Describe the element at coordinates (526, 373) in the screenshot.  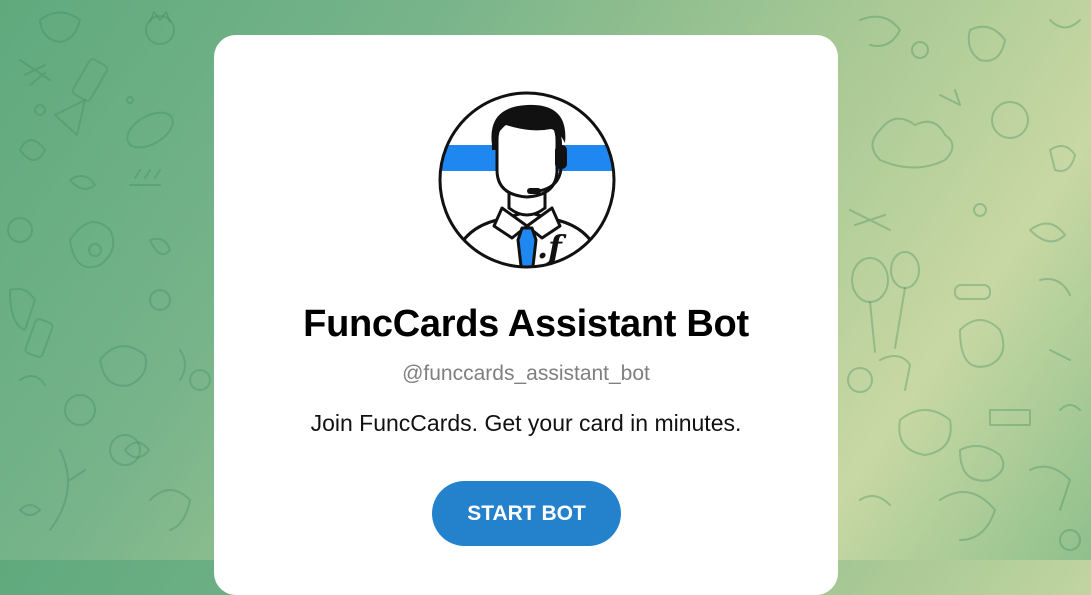
I see `bot-username: @funccards_assistant_bot` at that location.